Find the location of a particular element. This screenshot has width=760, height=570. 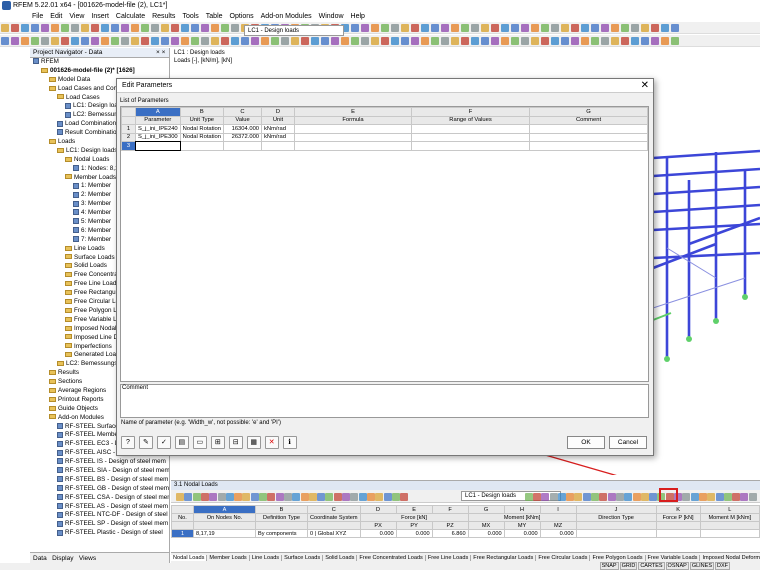

tree-item: RF-STEEL IS - Design of steel mem is located at coordinates (99, 462).